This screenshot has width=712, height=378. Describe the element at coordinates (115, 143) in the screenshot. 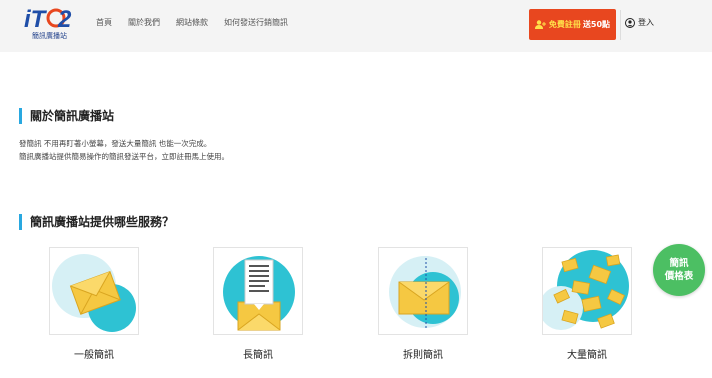

I see `about-line-1: 發簡訊 不用再盯著小螢幕，發送大量簡訊 也能一次完成。` at that location.